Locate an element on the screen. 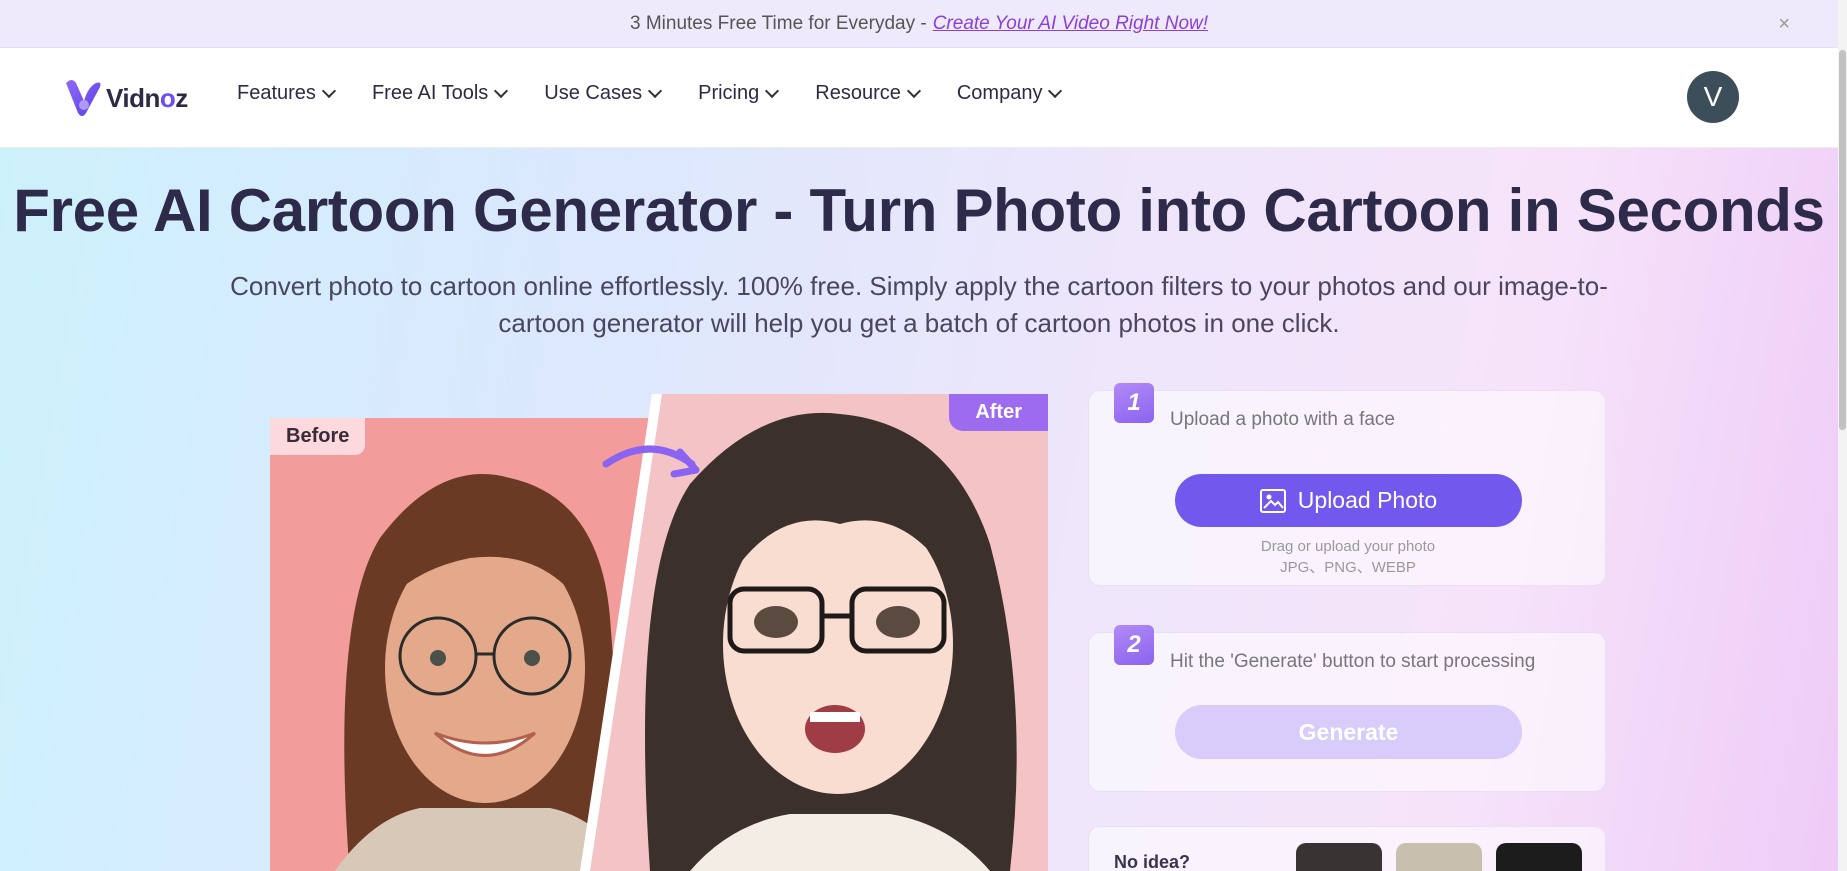 The width and height of the screenshot is (1847, 871). samples-panel: No idea? is located at coordinates (1347, 848).